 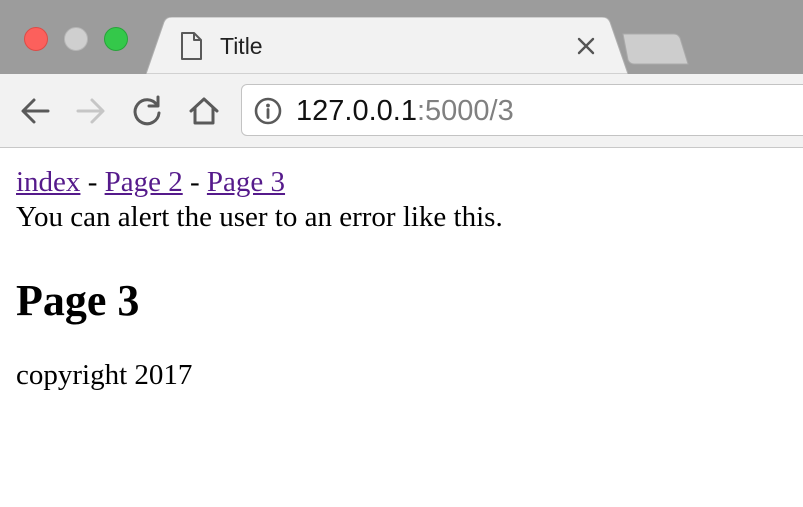 I want to click on new-tab-button, so click(x=655, y=49).